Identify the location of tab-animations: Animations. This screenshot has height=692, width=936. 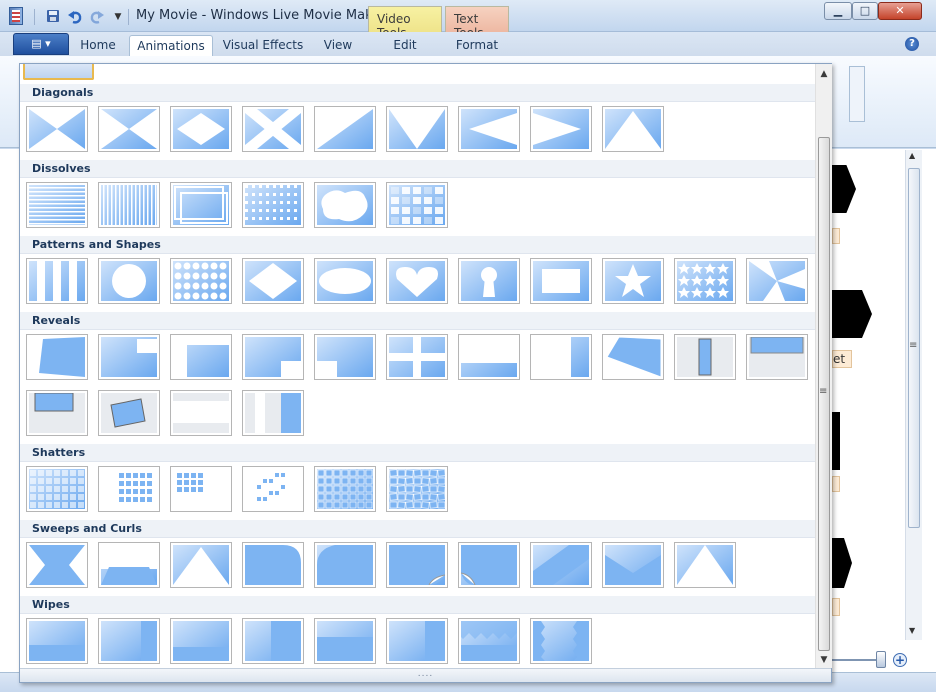
(171, 46).